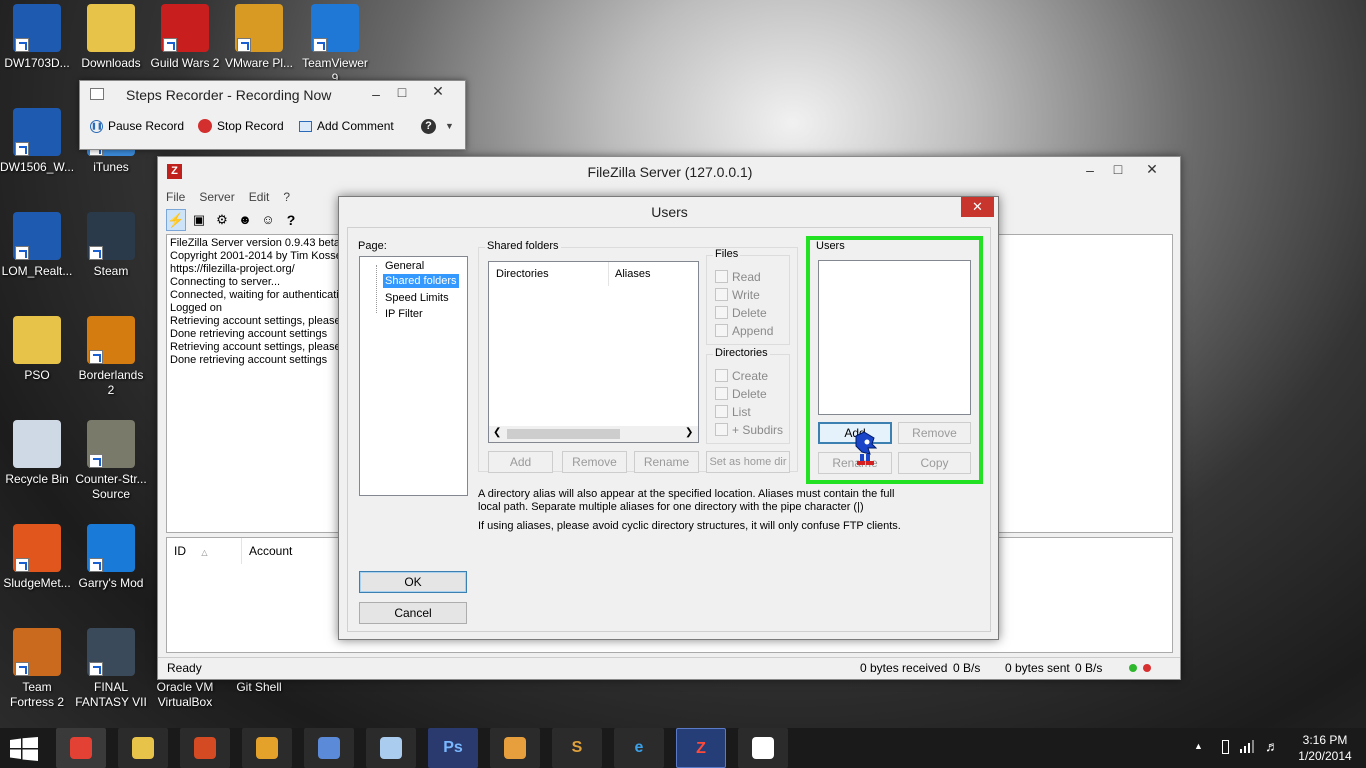 The width and height of the screenshot is (1366, 768). Describe the element at coordinates (428, 126) in the screenshot. I see `recorder-help-icon: ?` at that location.